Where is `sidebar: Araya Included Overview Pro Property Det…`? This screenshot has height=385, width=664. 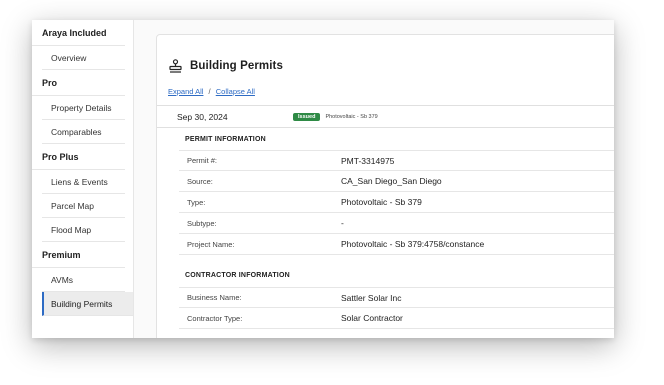 sidebar: Araya Included Overview Pro Property Det… is located at coordinates (83, 179).